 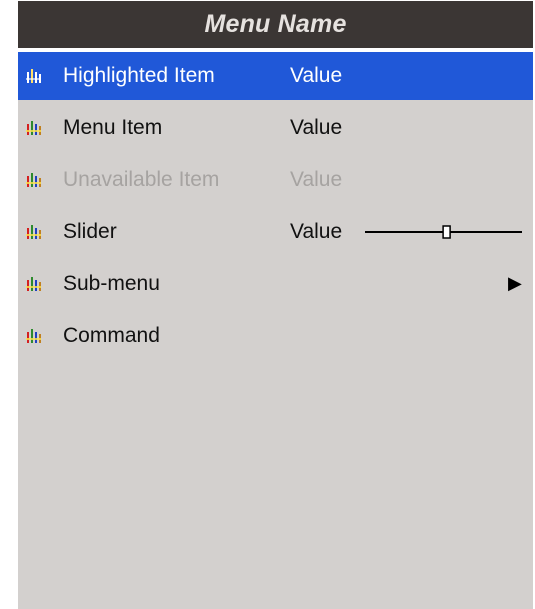 What do you see at coordinates (111, 283) in the screenshot?
I see `menu-item-label: Sub-menu` at bounding box center [111, 283].